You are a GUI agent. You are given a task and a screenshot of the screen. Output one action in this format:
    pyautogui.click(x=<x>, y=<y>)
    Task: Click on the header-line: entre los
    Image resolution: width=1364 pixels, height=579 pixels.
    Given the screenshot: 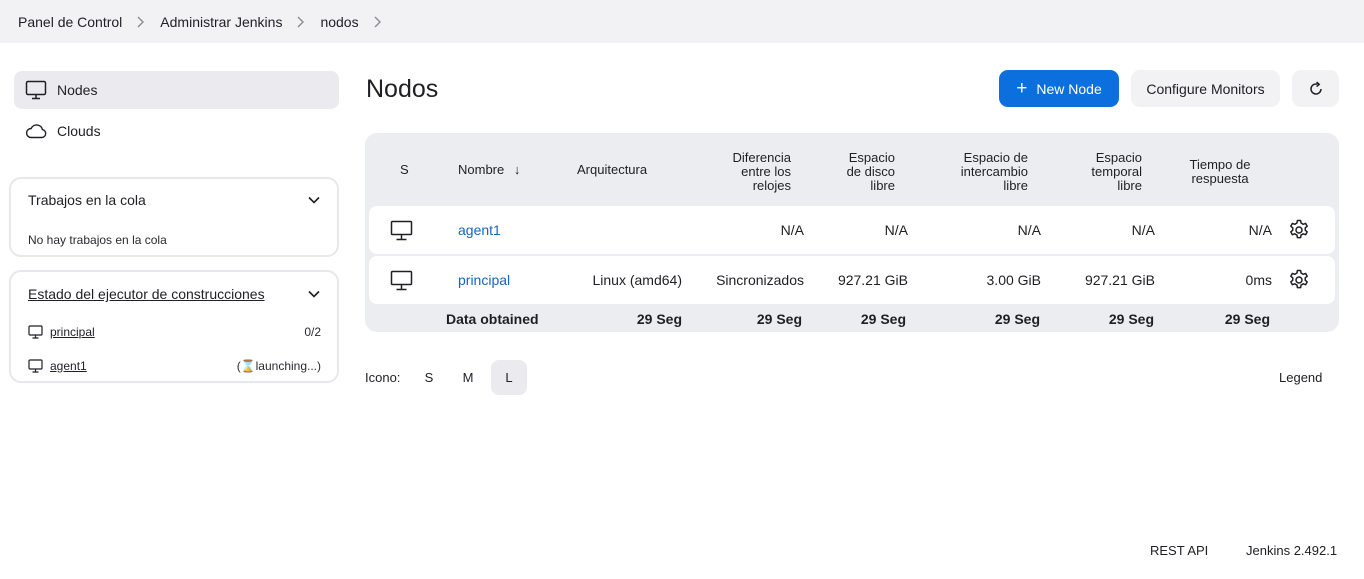 What is the action you would take?
    pyautogui.click(x=766, y=171)
    